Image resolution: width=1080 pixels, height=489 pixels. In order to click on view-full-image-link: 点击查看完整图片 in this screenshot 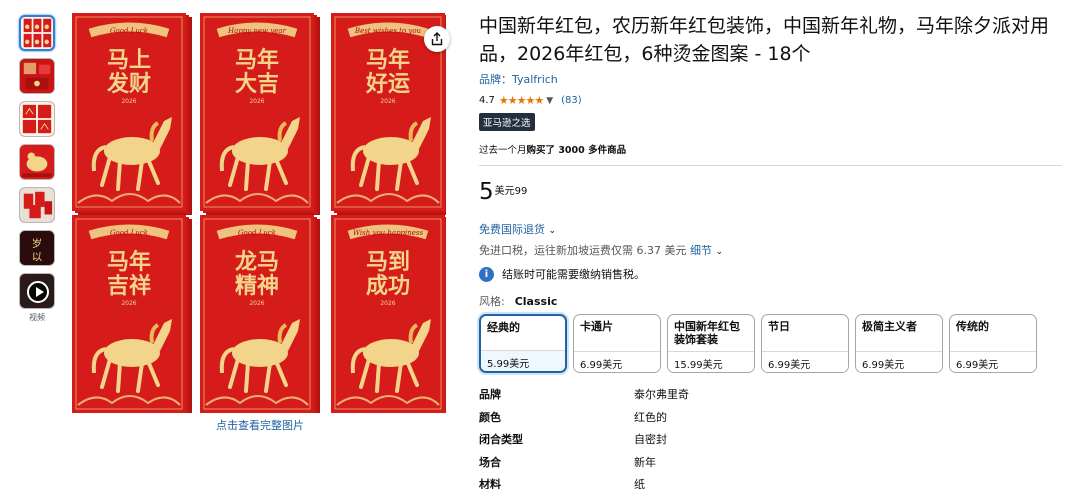, I will do `click(260, 425)`.